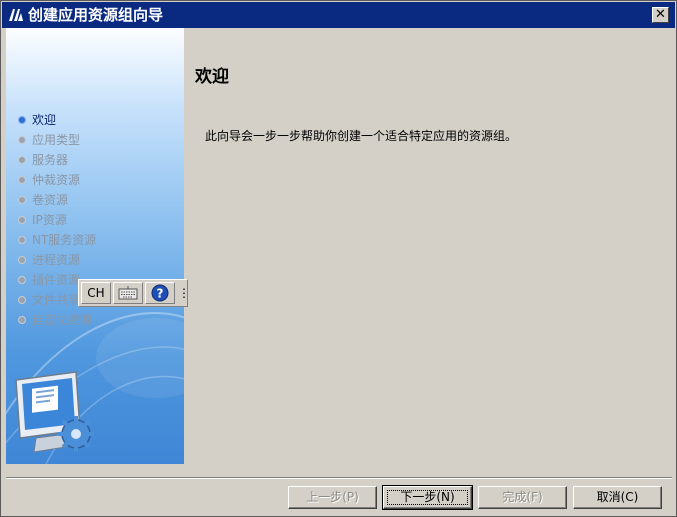 This screenshot has height=517, width=677. I want to click on back-button: 上一步(P), so click(332, 497).